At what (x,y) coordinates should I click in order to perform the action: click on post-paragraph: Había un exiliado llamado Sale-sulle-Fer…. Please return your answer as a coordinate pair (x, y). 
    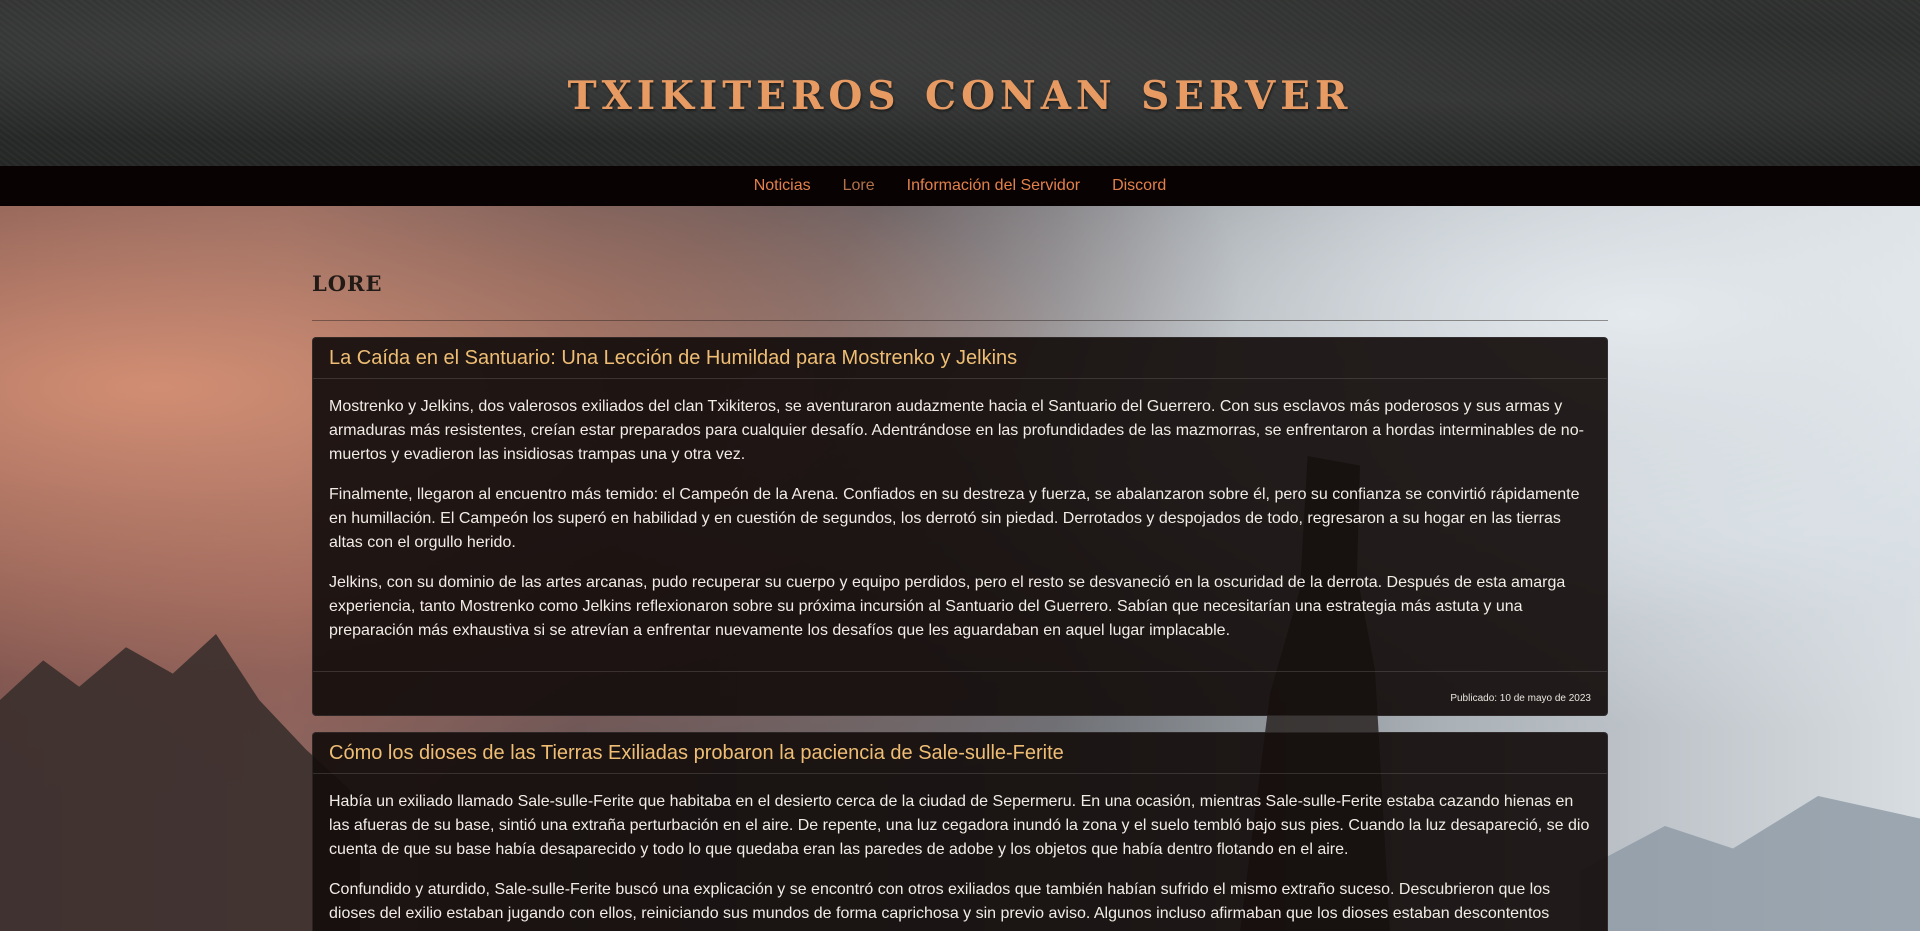
    Looking at the image, I should click on (959, 825).